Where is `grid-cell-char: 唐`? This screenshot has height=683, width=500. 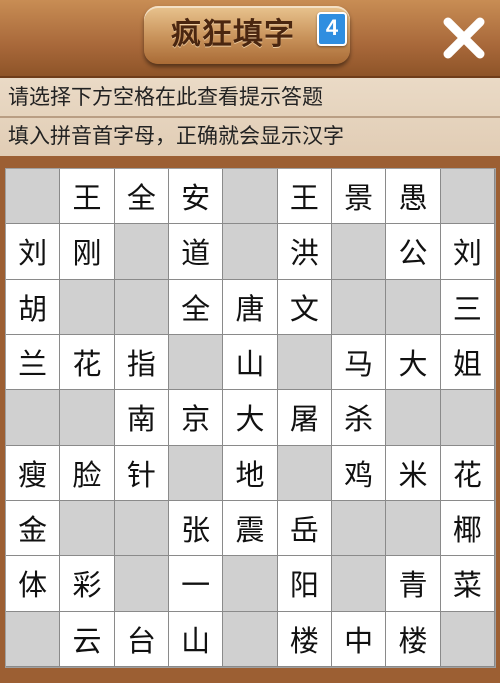 grid-cell-char: 唐 is located at coordinates (250, 307).